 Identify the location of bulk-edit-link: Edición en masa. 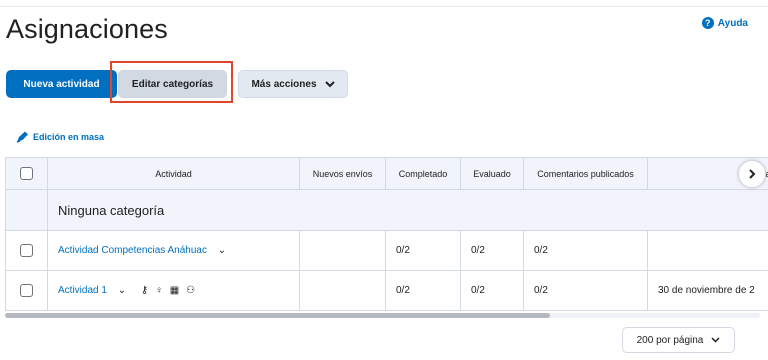
(60, 137).